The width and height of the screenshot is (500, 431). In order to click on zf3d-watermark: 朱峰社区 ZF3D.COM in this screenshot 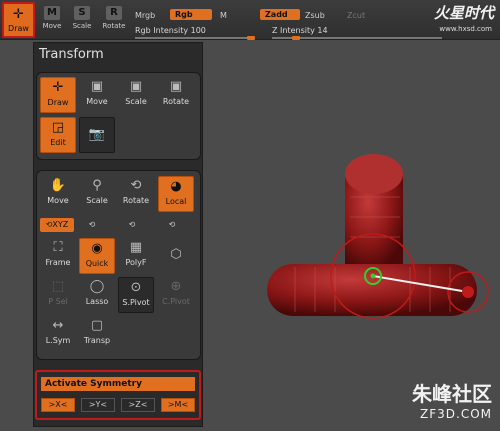, I will do `click(452, 399)`.